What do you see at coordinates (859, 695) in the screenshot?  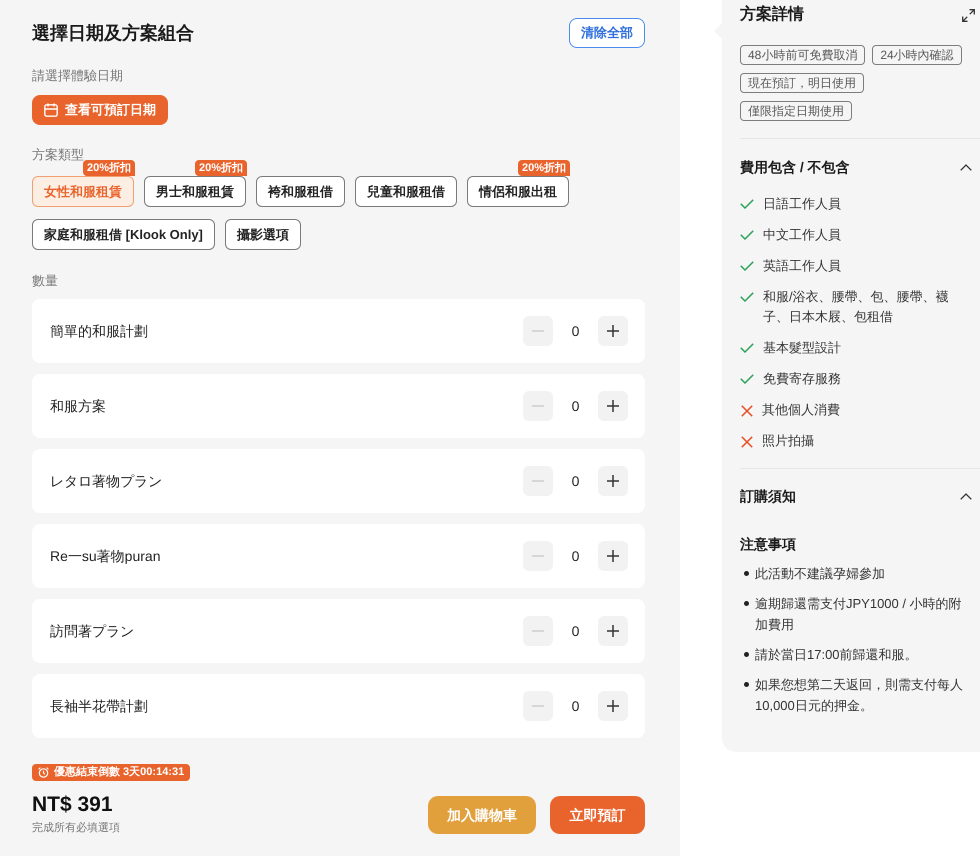 I see `note-text: 如果您想第二天返回，則需支付每人10,000日元的押金。` at bounding box center [859, 695].